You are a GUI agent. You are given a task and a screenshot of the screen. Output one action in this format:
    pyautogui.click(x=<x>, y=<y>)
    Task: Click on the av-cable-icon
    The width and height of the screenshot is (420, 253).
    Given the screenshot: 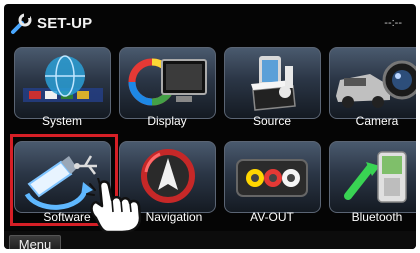 What is the action you would take?
    pyautogui.click(x=272, y=178)
    